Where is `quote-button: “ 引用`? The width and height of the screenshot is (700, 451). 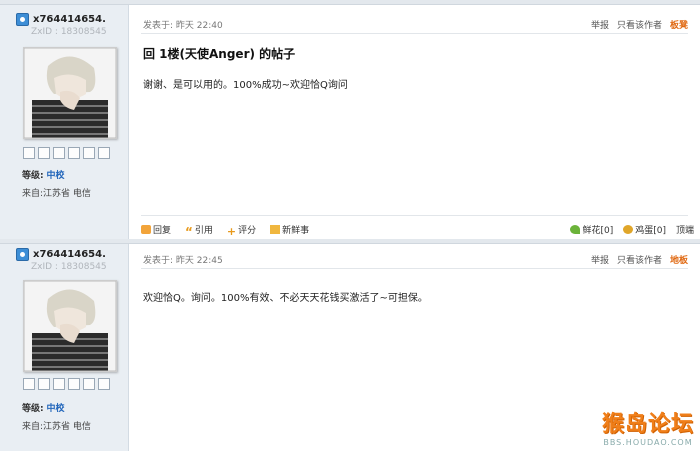
quote-button: “ 引用 is located at coordinates (199, 231).